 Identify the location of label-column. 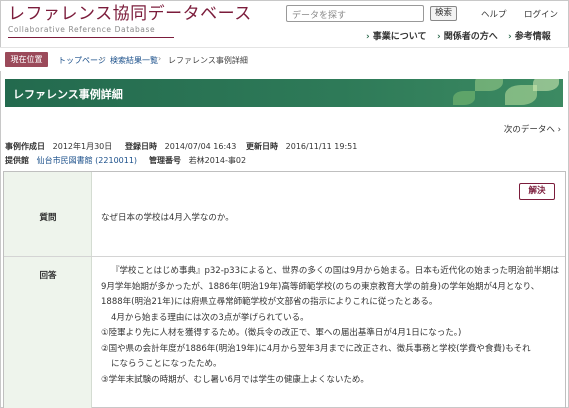
(48, 290).